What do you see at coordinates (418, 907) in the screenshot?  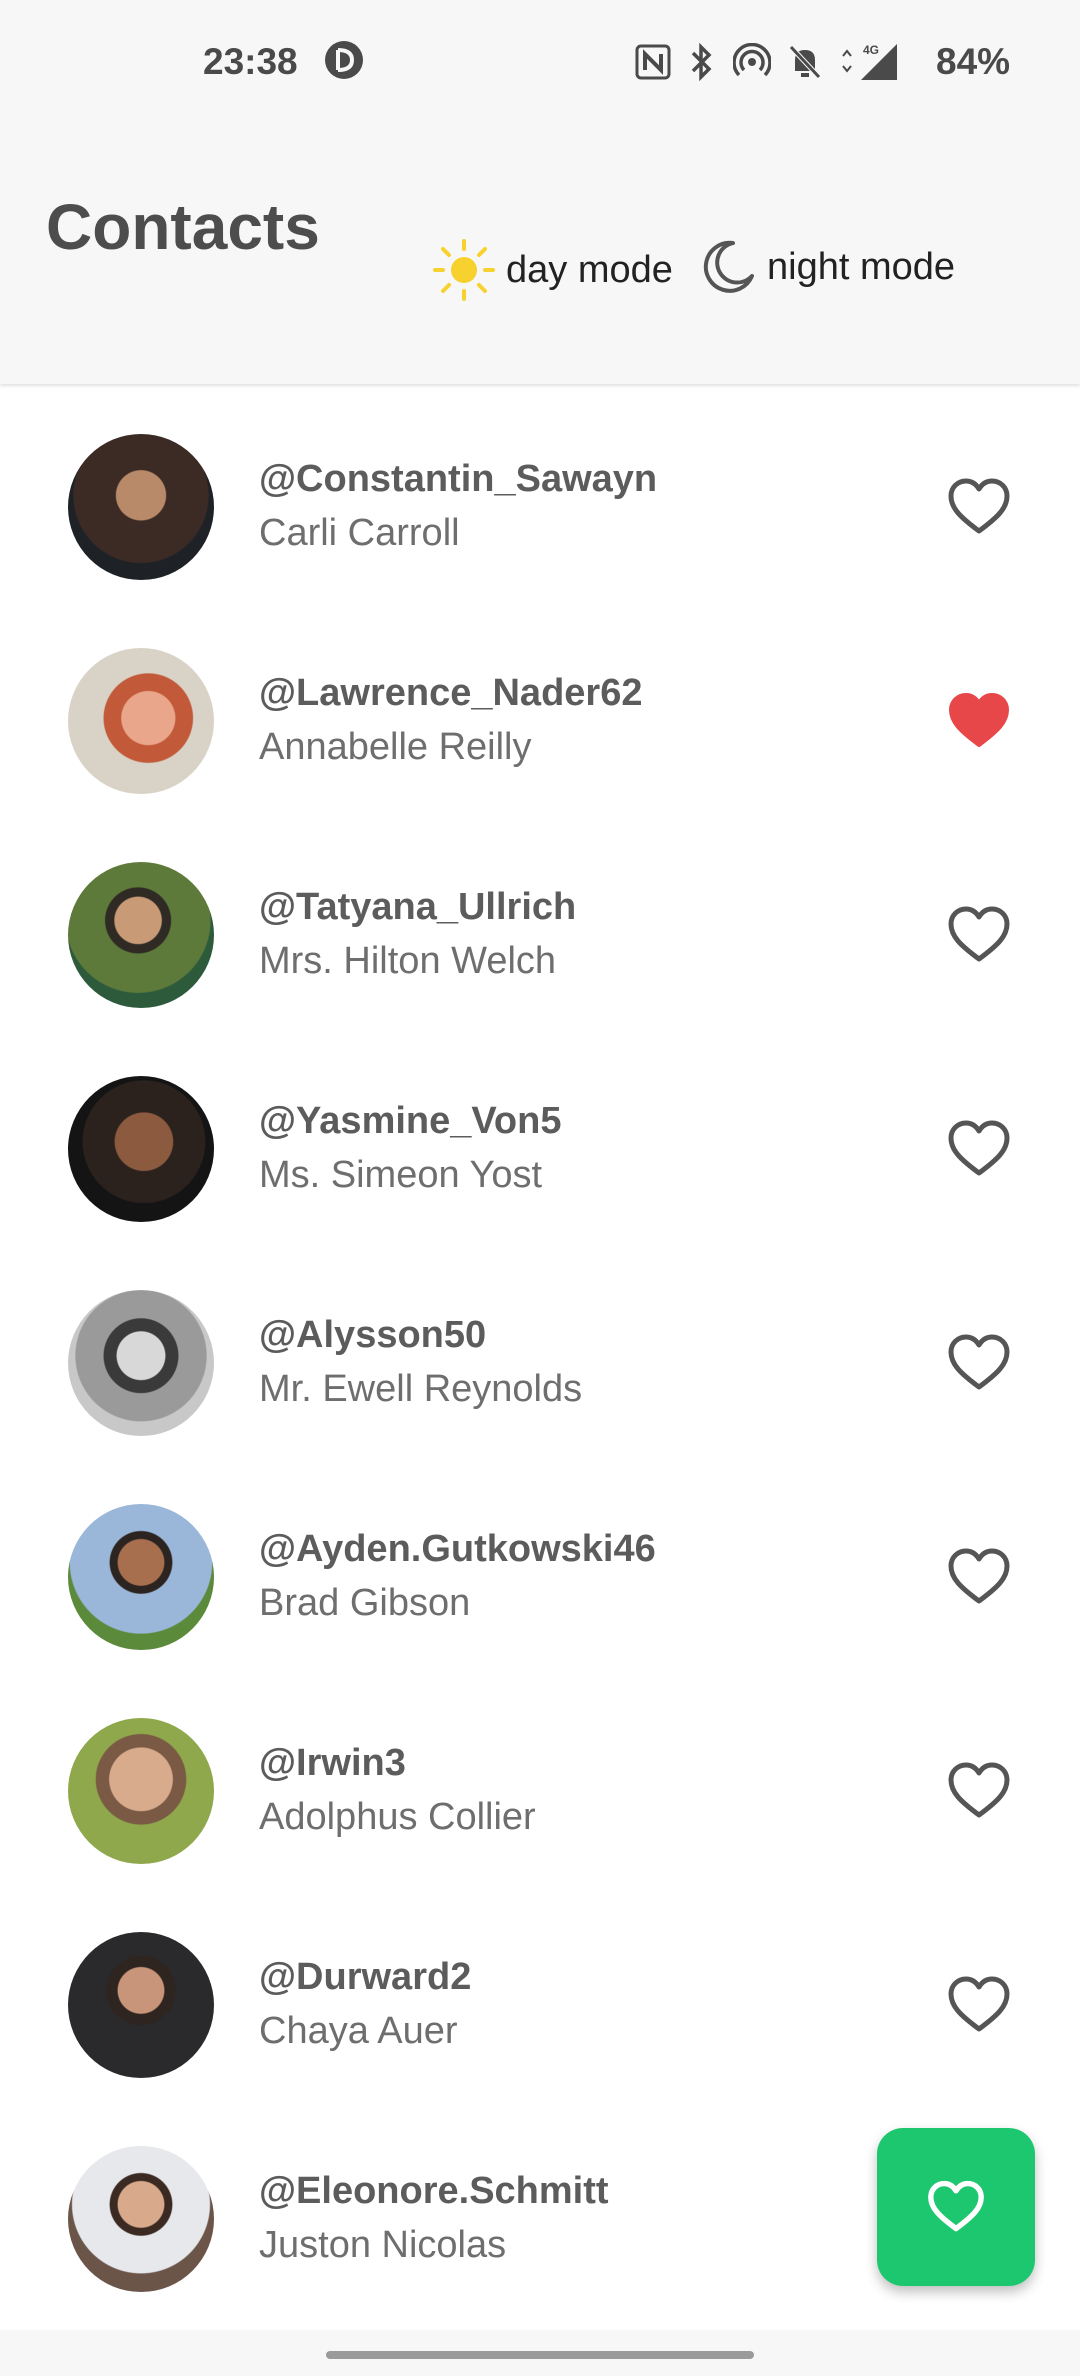 I see `contact-handle: @Tatyana_Ullrich` at bounding box center [418, 907].